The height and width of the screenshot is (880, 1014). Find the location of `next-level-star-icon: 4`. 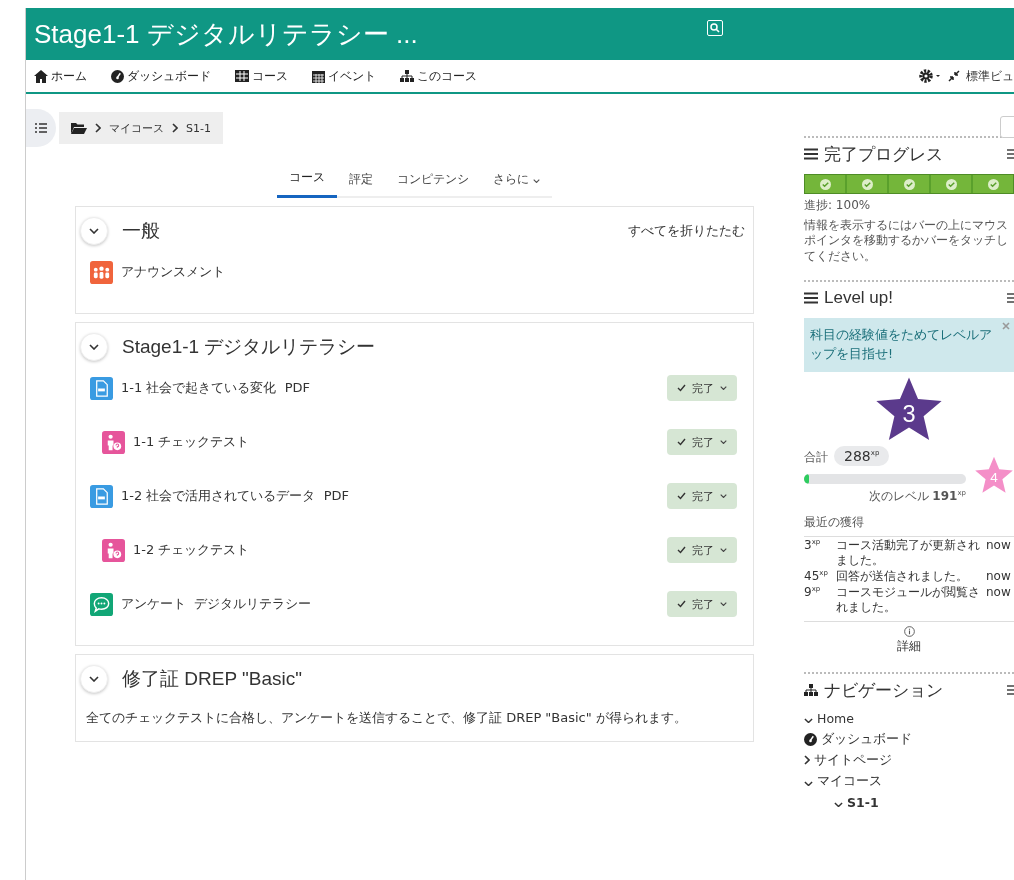

next-level-star-icon: 4 is located at coordinates (994, 474).